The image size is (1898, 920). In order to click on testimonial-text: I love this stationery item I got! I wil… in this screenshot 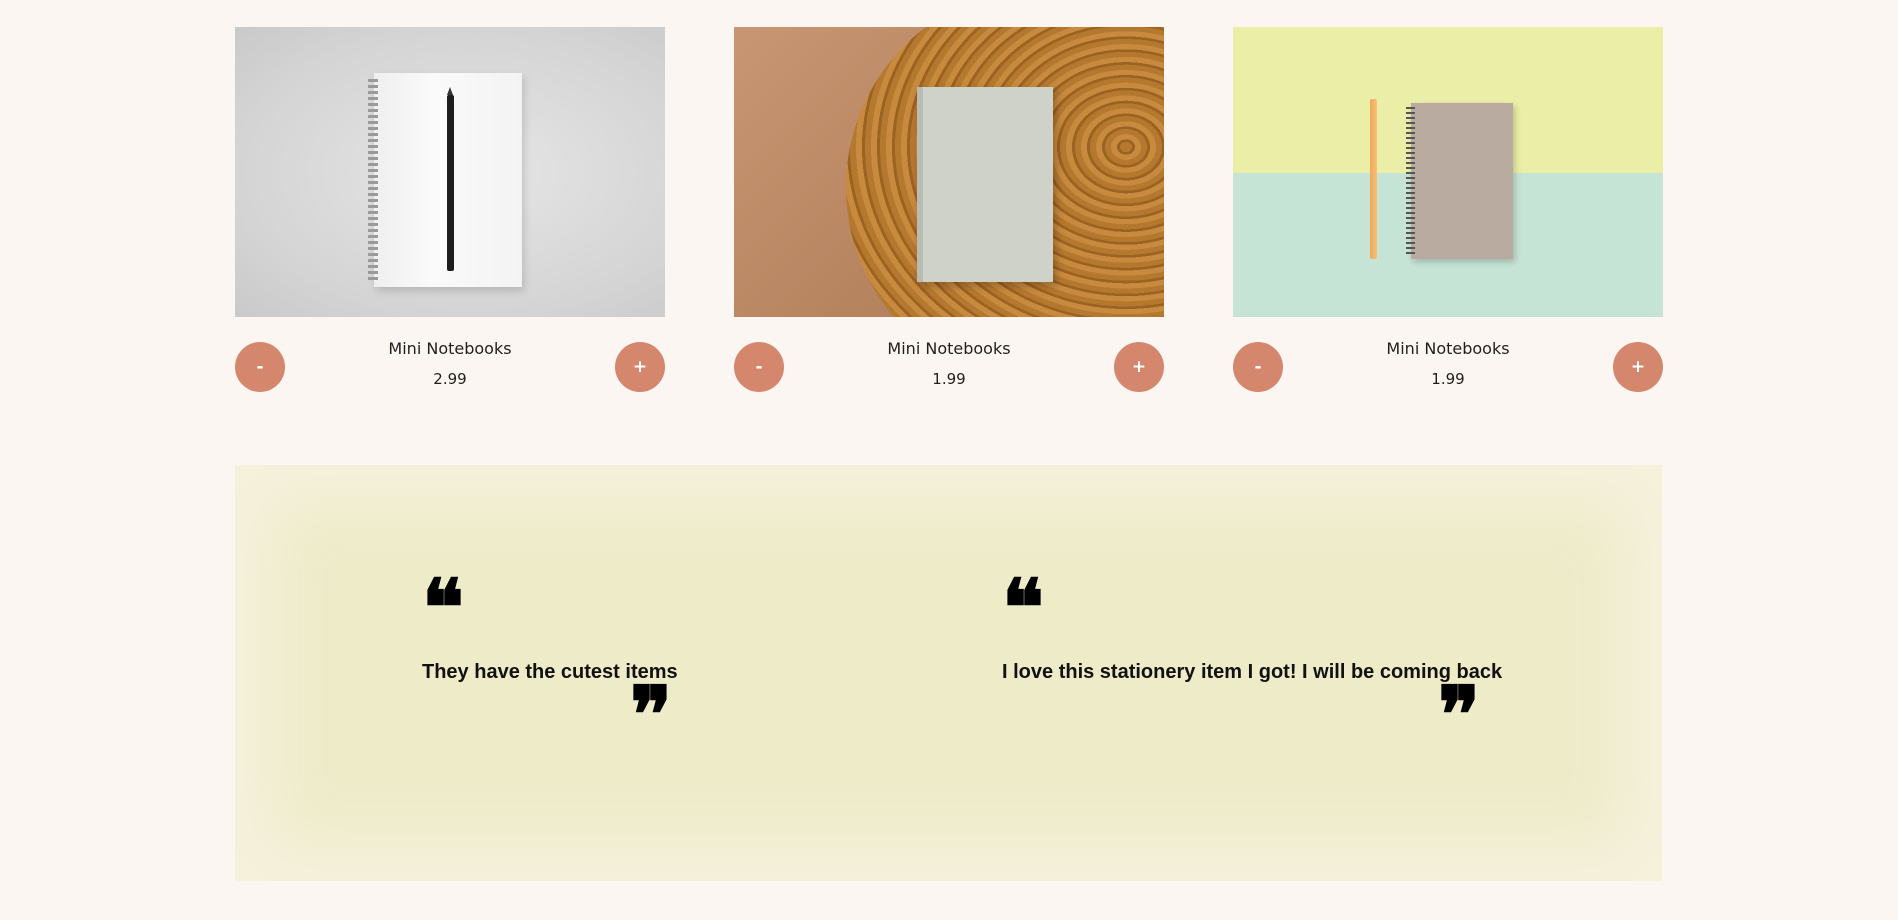, I will do `click(1252, 672)`.